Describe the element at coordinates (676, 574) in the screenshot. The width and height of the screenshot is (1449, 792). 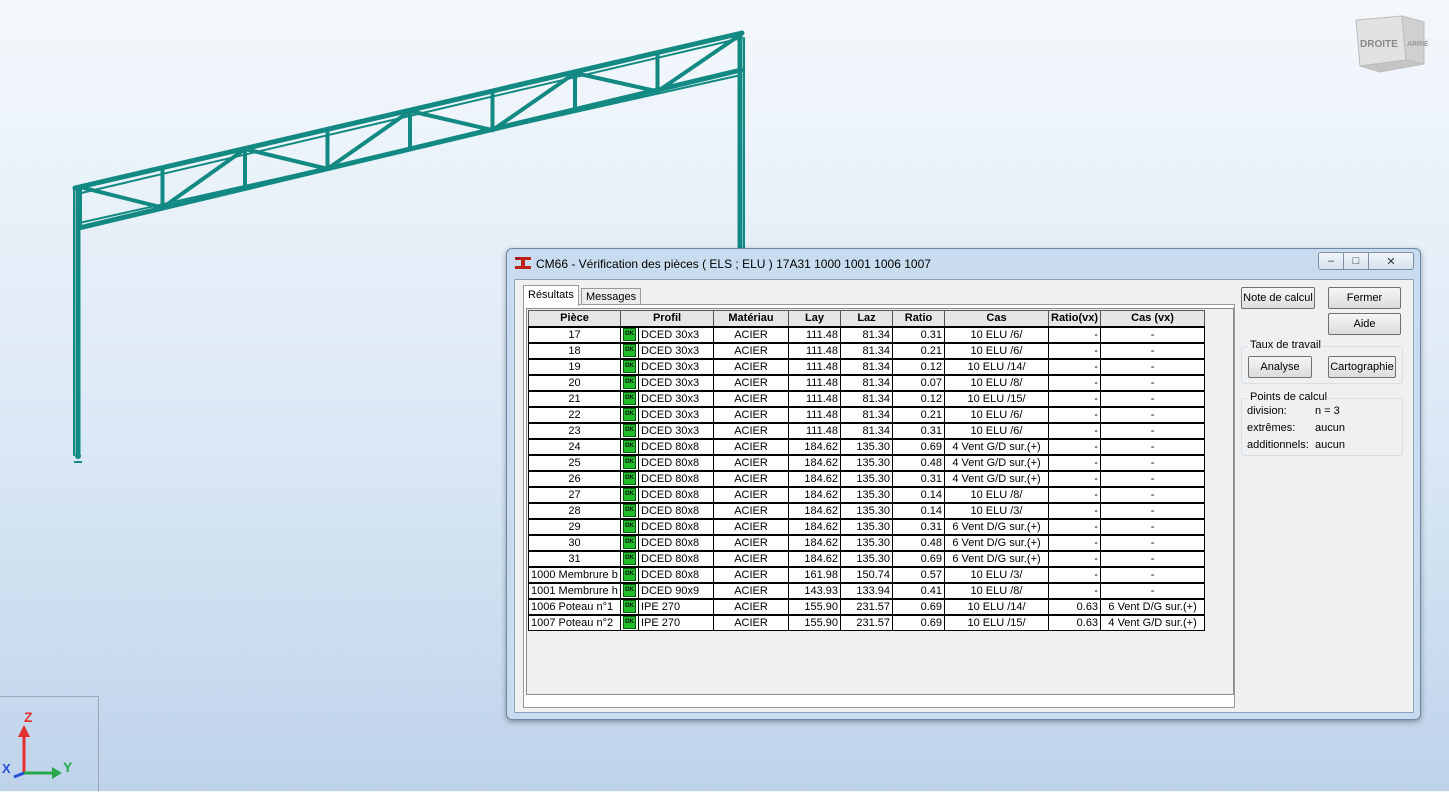
I see `cell-profil: DCED 80x8` at that location.